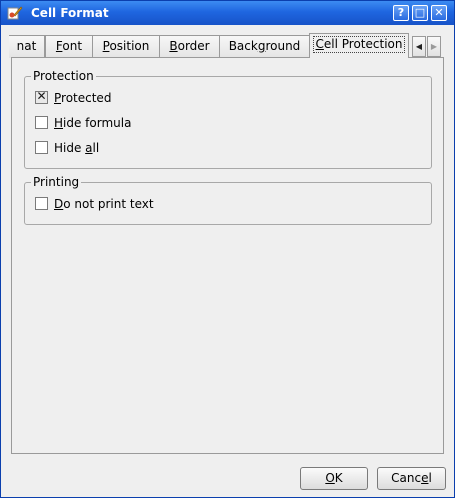  I want to click on tab-position: Position, so click(126, 46).